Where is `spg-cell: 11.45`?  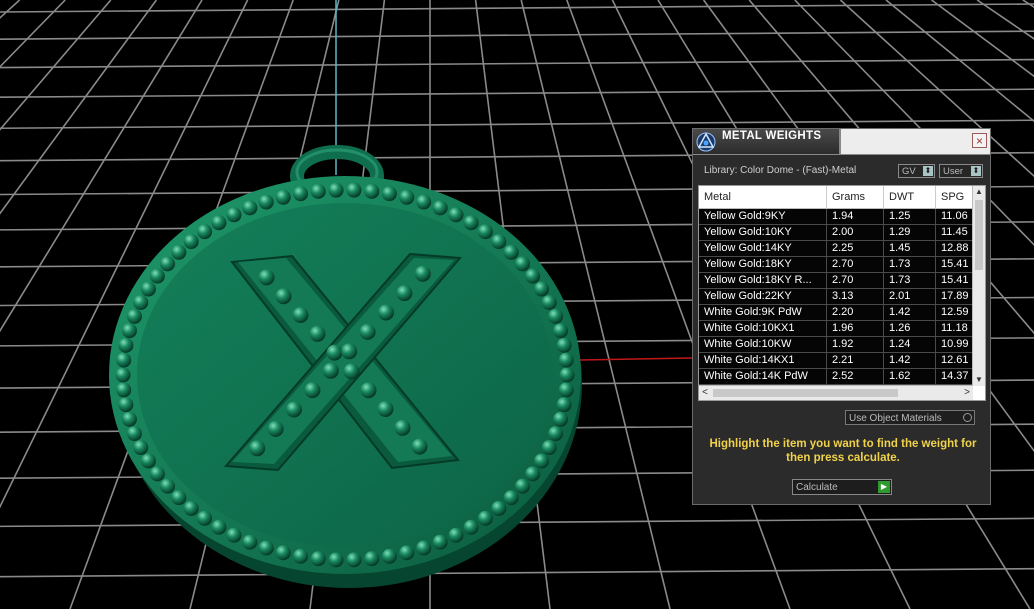 spg-cell: 11.45 is located at coordinates (956, 232).